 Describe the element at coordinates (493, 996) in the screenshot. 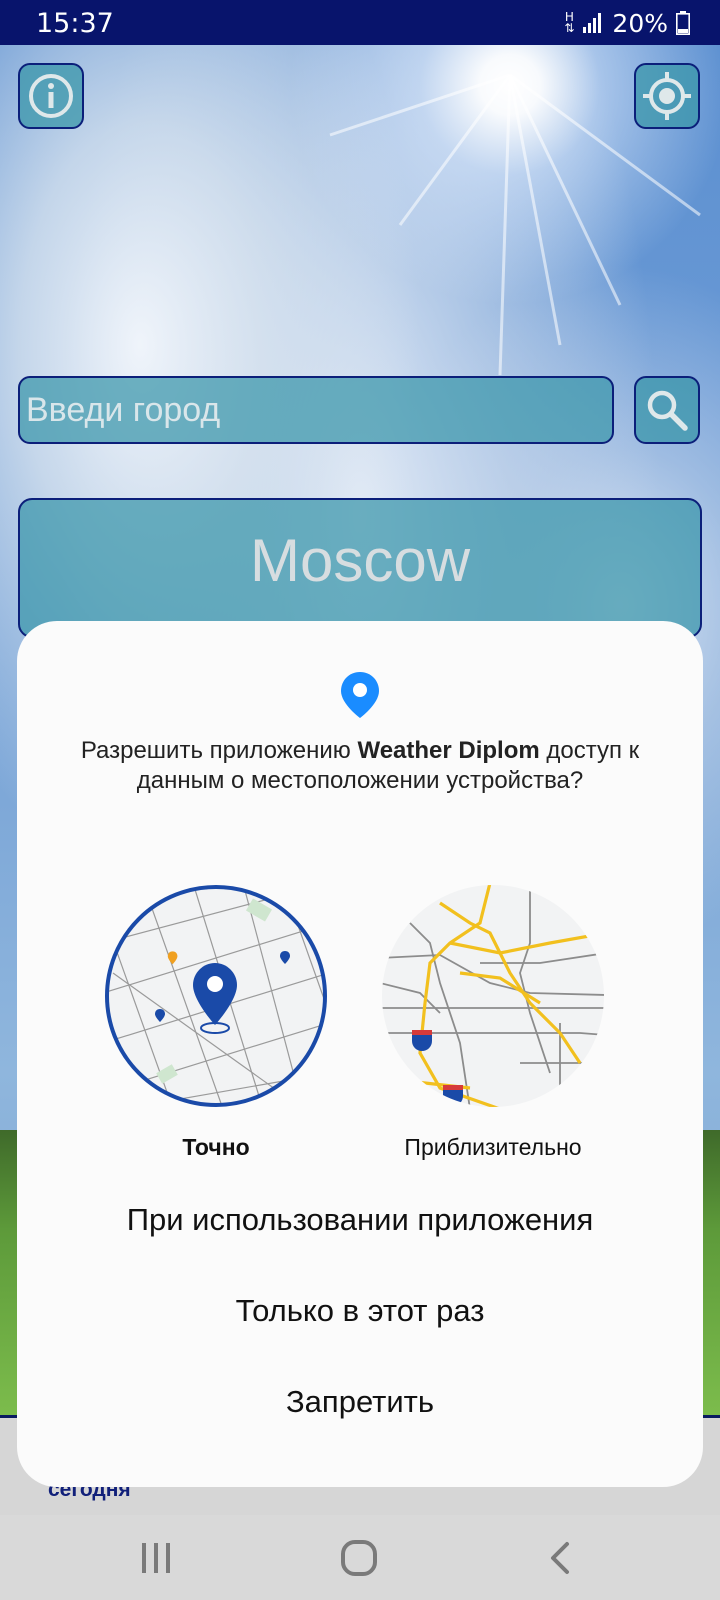

I see `approximate-location-option` at that location.